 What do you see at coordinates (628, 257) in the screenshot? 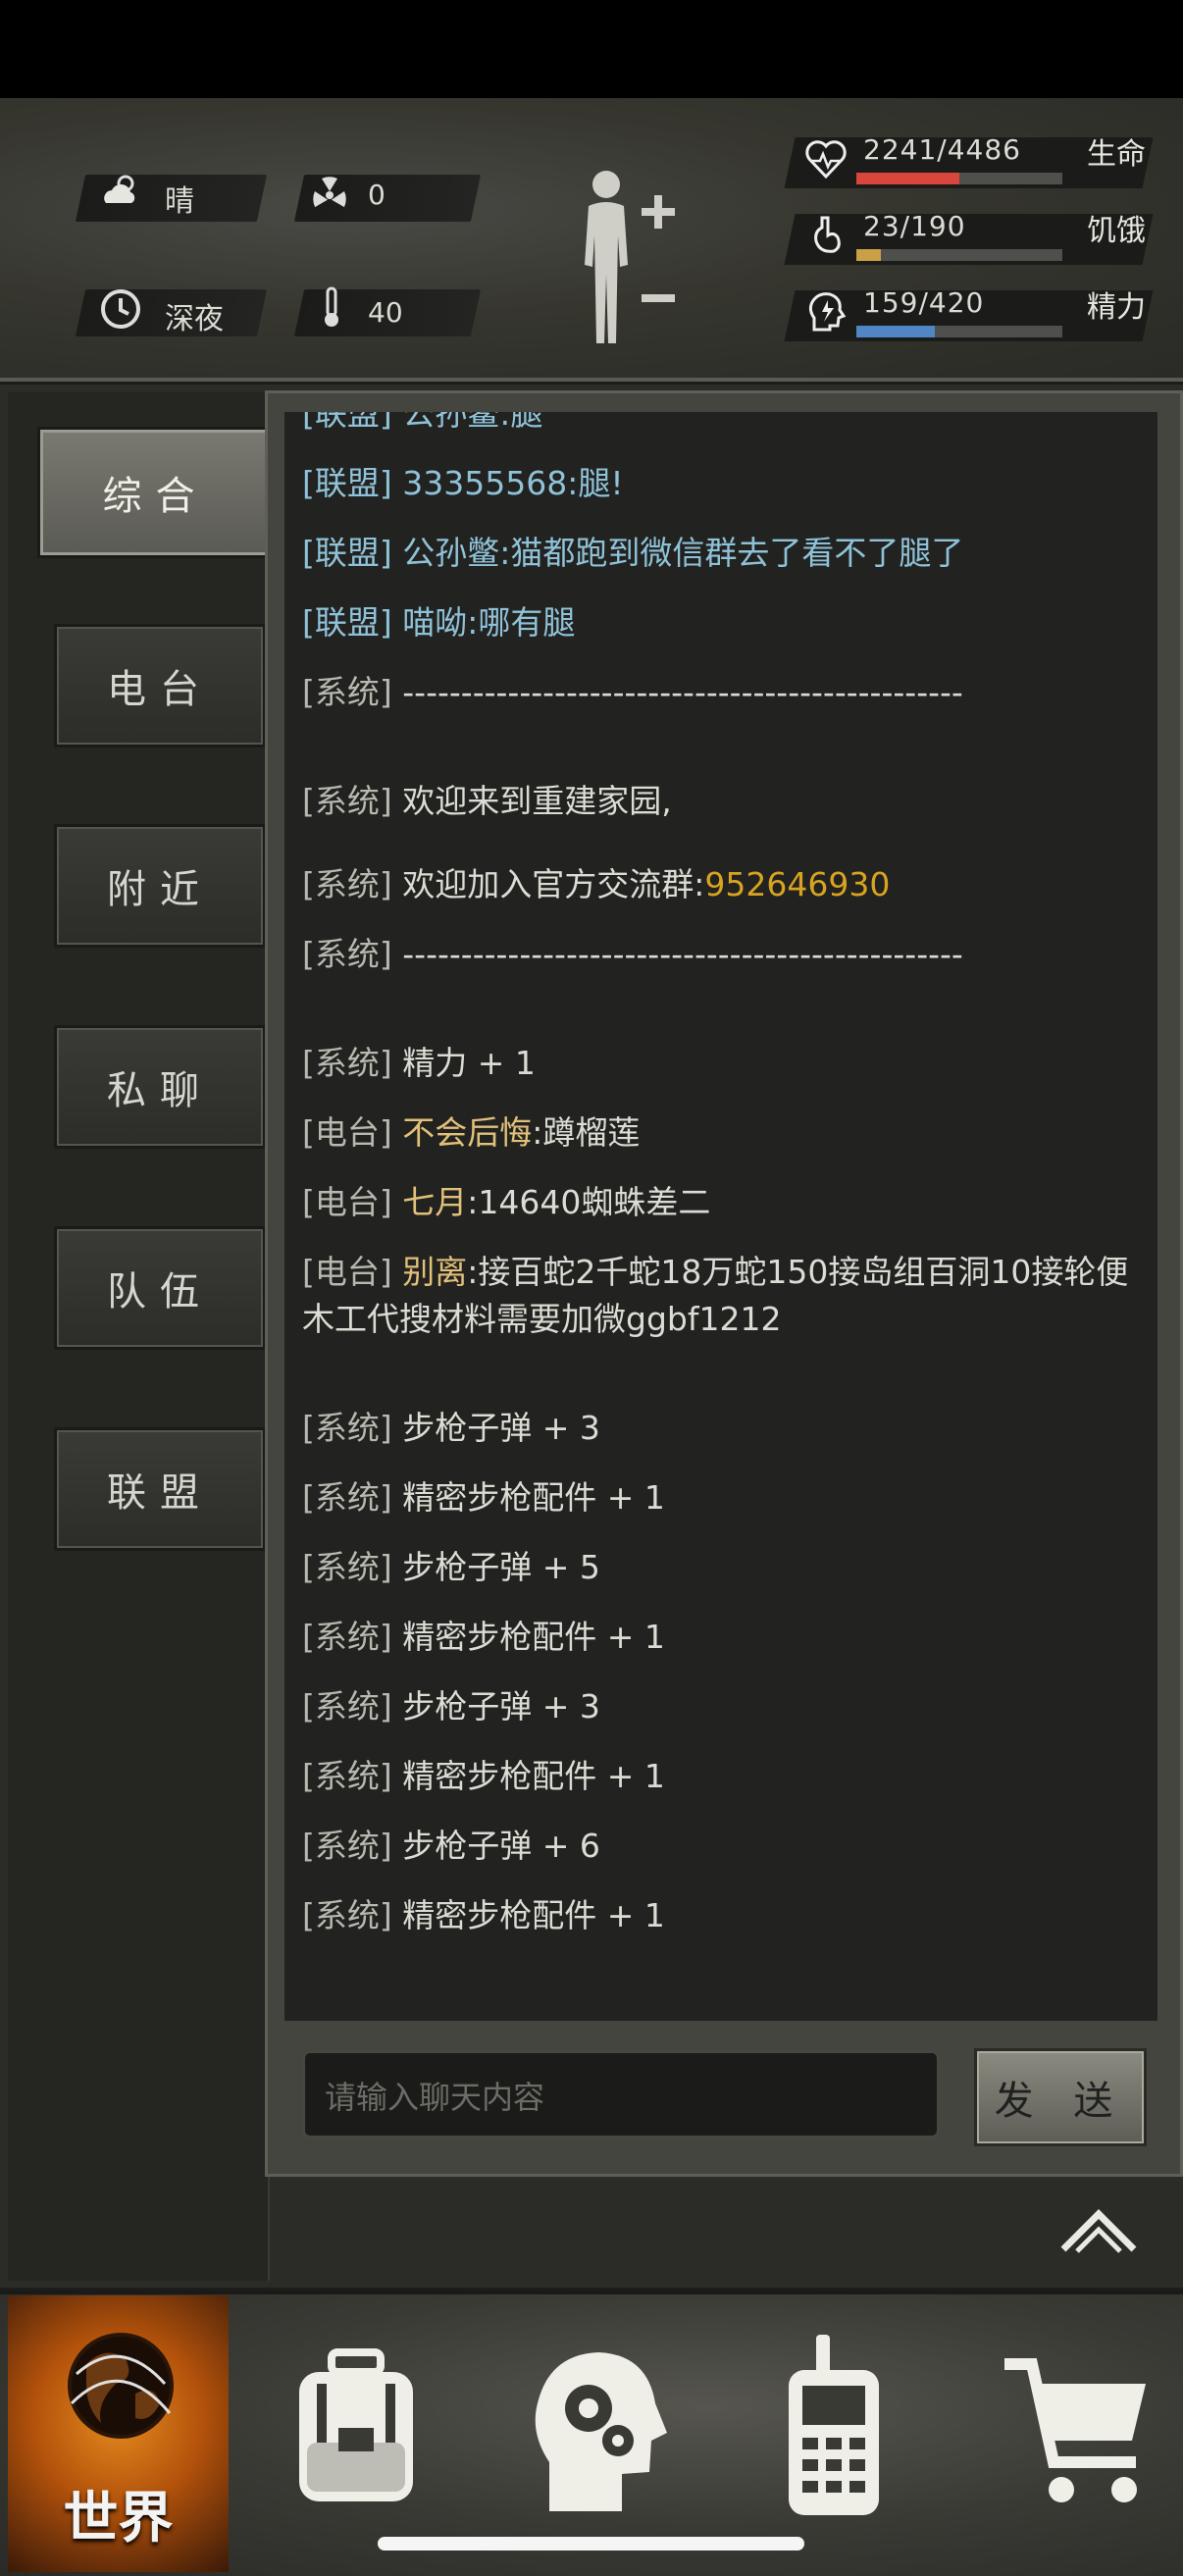
I see `body-status-icon` at bounding box center [628, 257].